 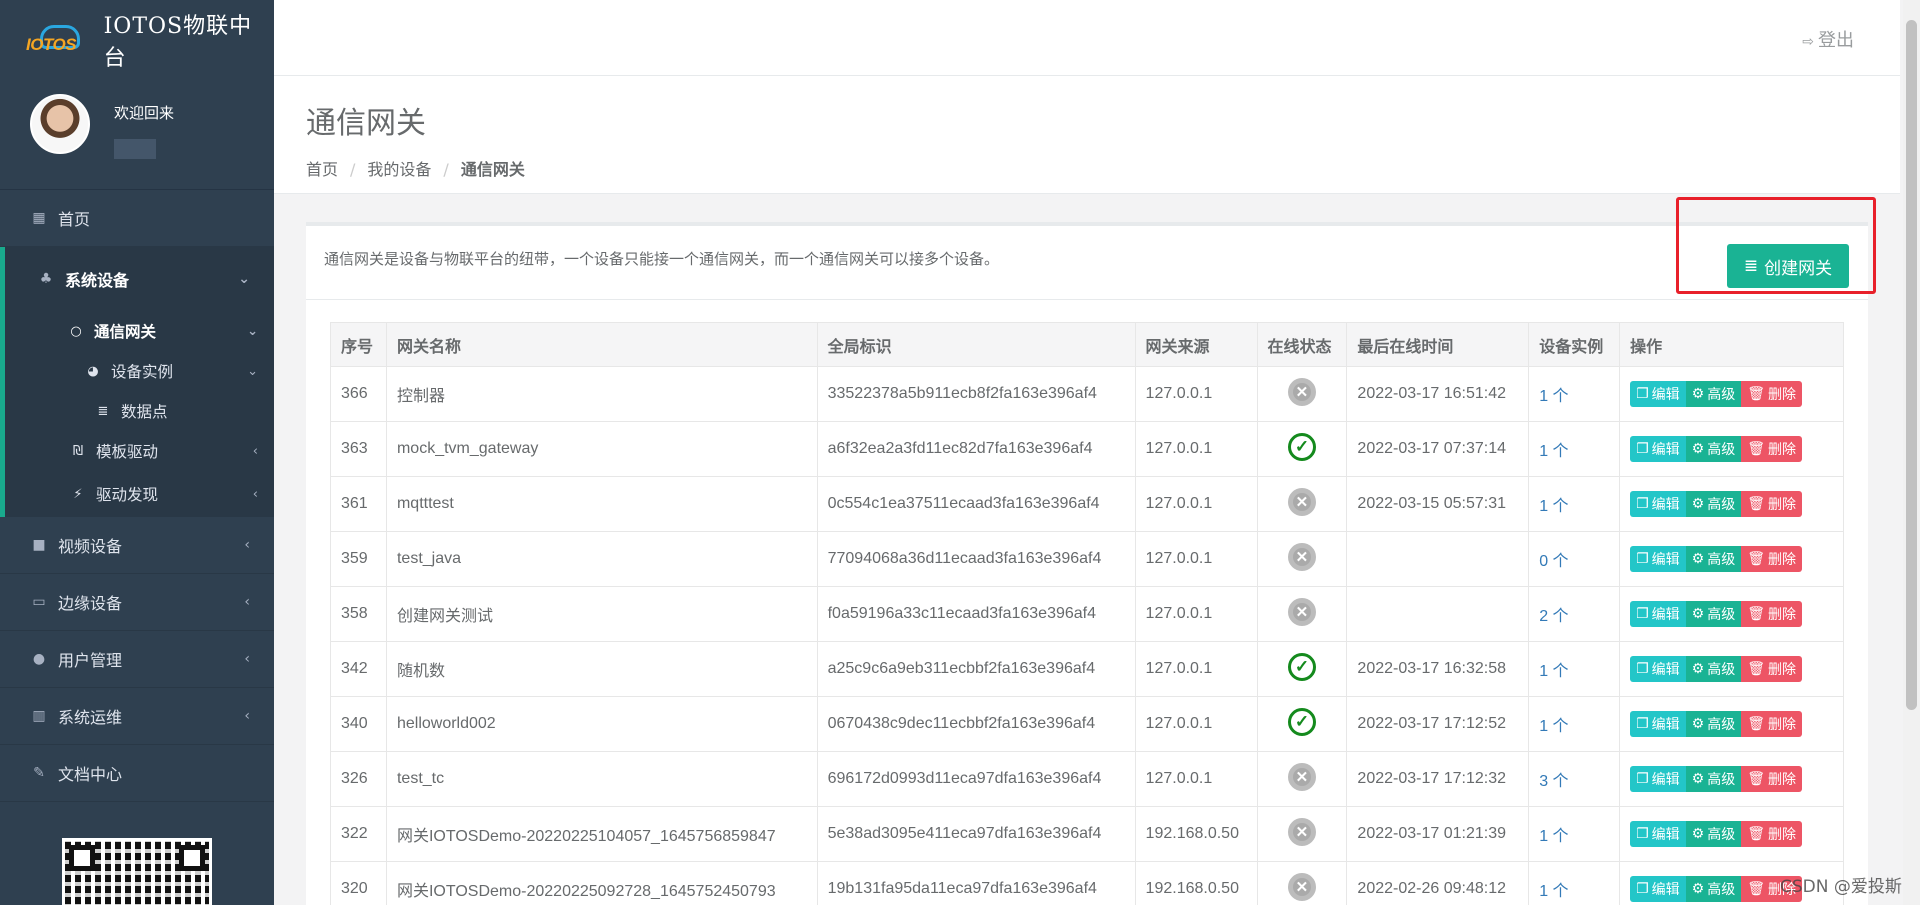 I want to click on edit-icon: ✎, so click(x=39, y=773).